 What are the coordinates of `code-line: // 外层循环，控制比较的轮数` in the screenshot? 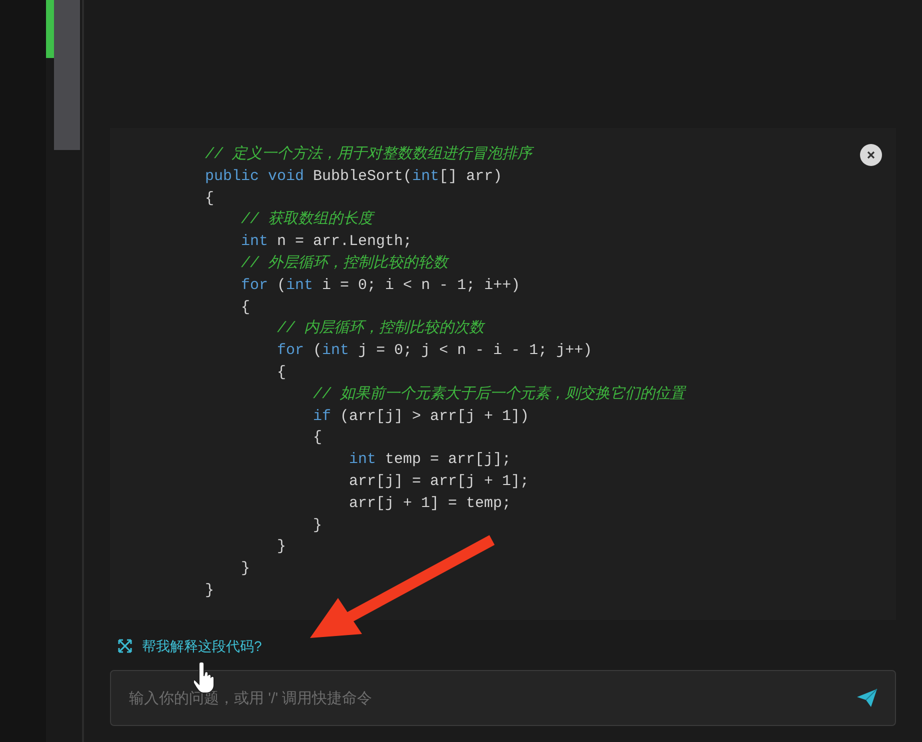 It's located at (344, 264).